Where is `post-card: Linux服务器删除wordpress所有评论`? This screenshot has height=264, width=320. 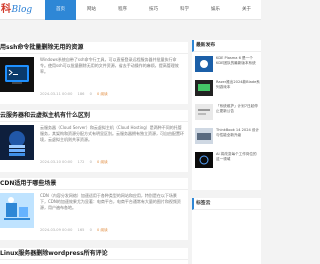 post-card: Linux服务器删除wordpress所有评论 is located at coordinates (94, 256).